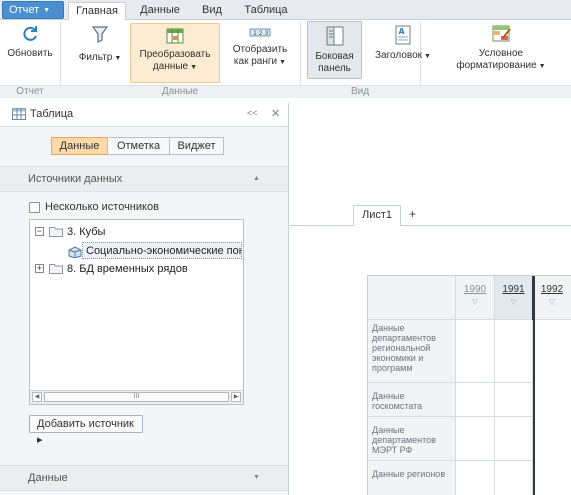 Image resolution: width=571 pixels, height=495 pixels. What do you see at coordinates (175, 36) in the screenshot?
I see `table-transform-icon` at bounding box center [175, 36].